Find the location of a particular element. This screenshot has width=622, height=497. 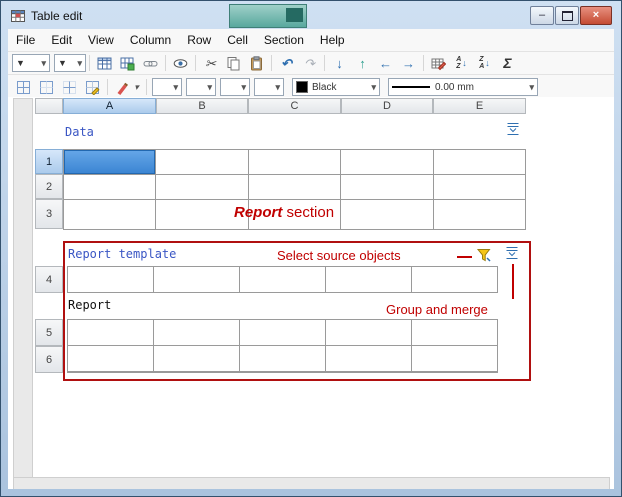

table-plus-icon is located at coordinates (127, 63).